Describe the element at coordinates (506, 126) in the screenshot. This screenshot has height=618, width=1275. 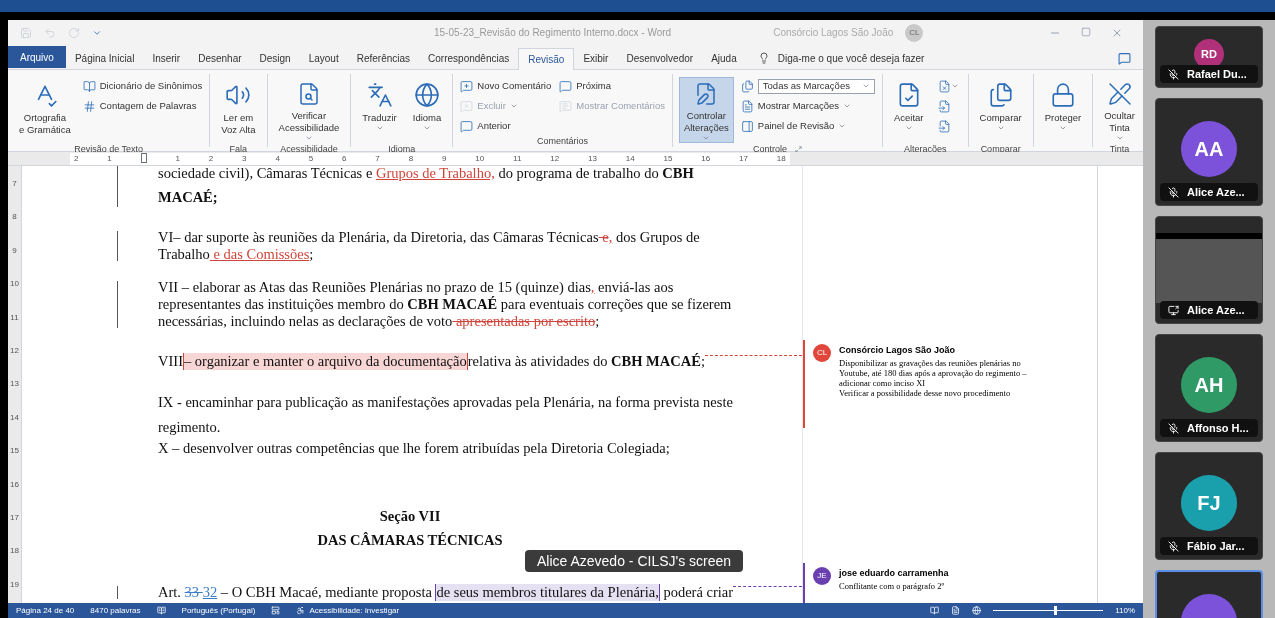
I see `ribbon-button: Anterior` at that location.